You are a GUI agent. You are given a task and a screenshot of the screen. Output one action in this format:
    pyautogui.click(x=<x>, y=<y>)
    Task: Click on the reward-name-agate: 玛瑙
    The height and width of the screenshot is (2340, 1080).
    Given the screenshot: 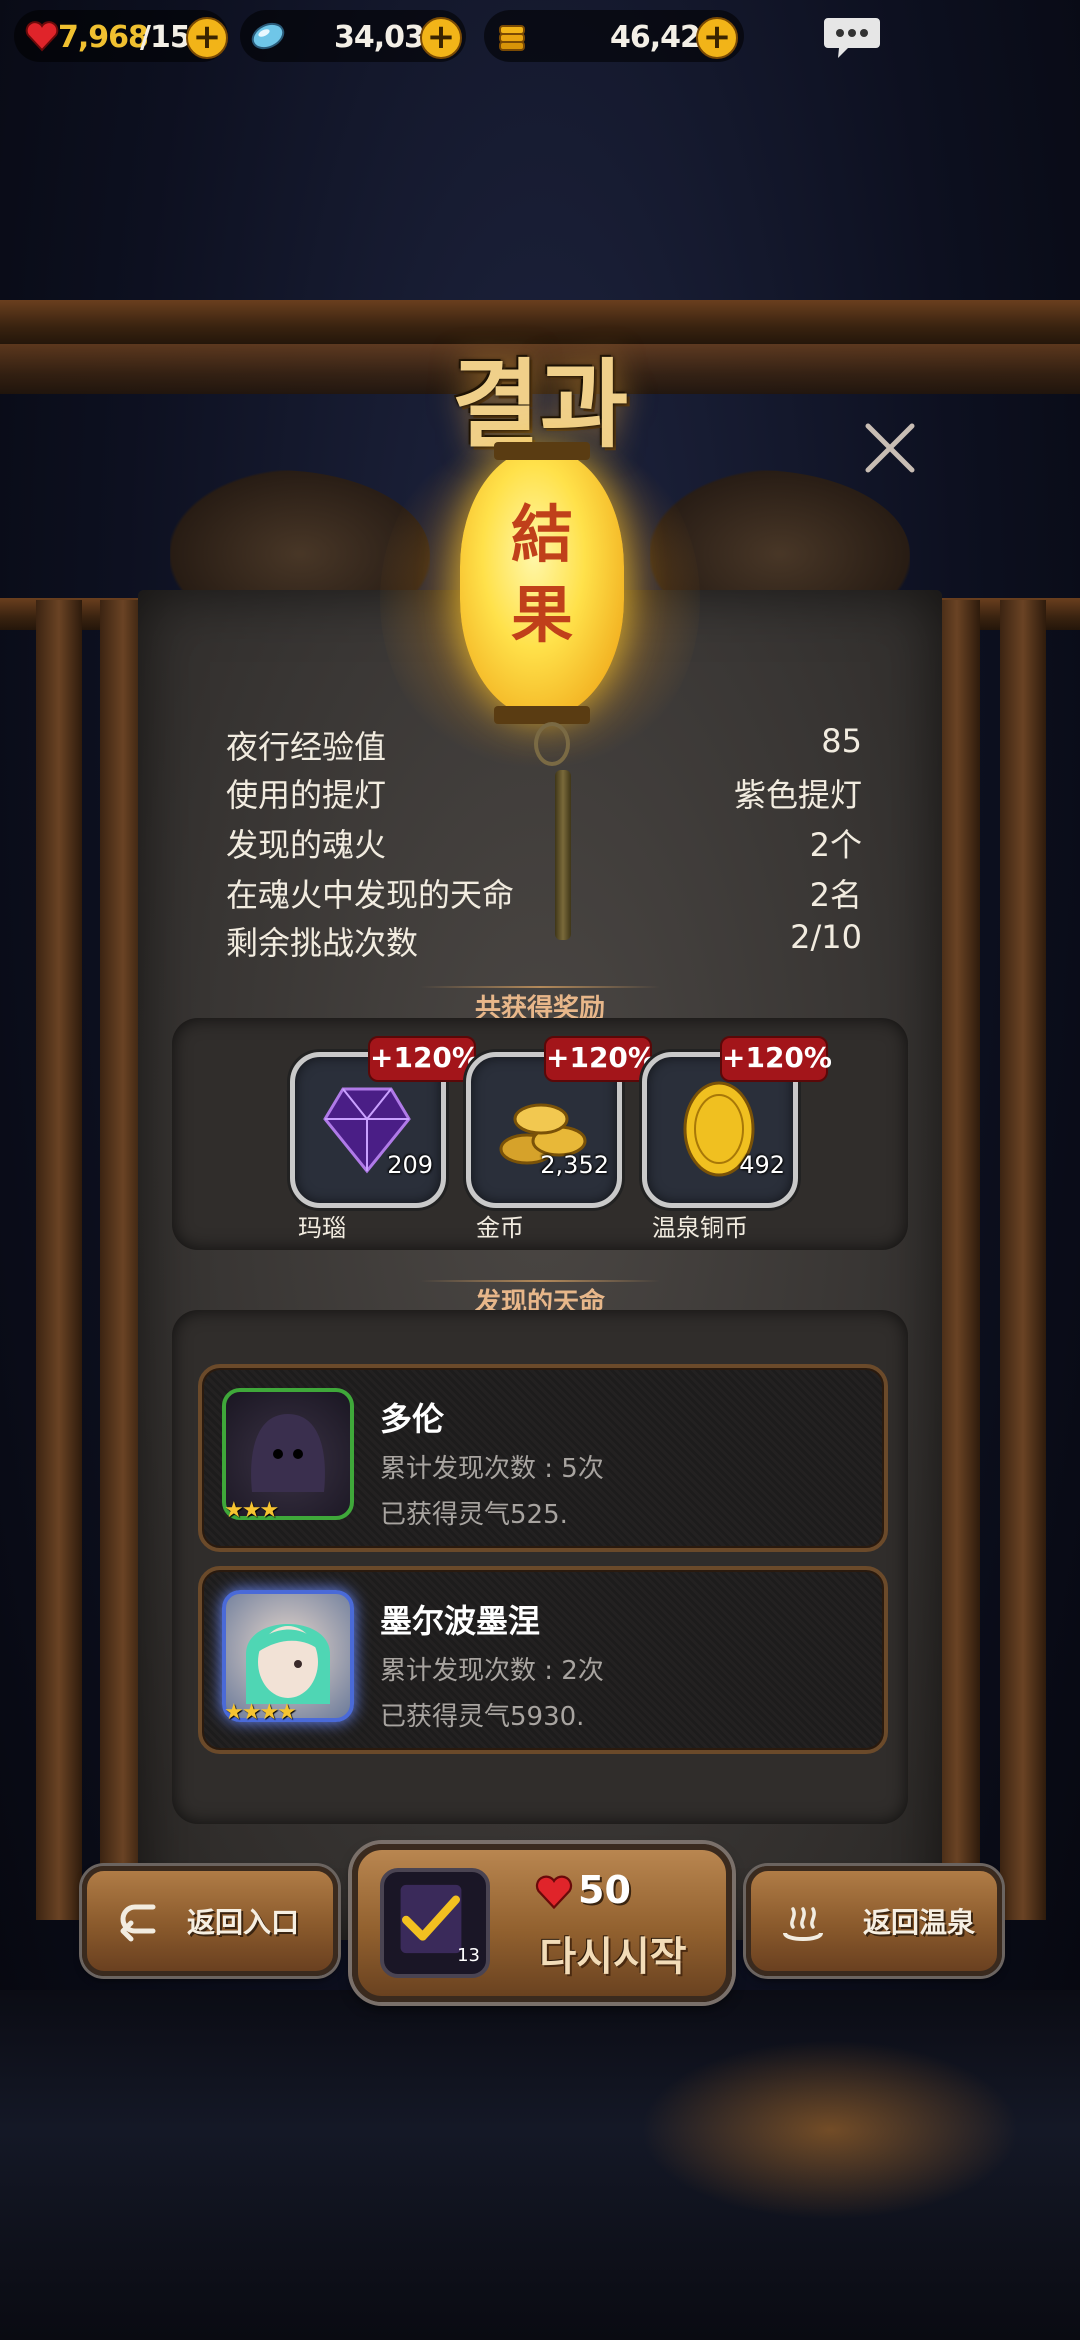 What is the action you would take?
    pyautogui.click(x=322, y=1228)
    